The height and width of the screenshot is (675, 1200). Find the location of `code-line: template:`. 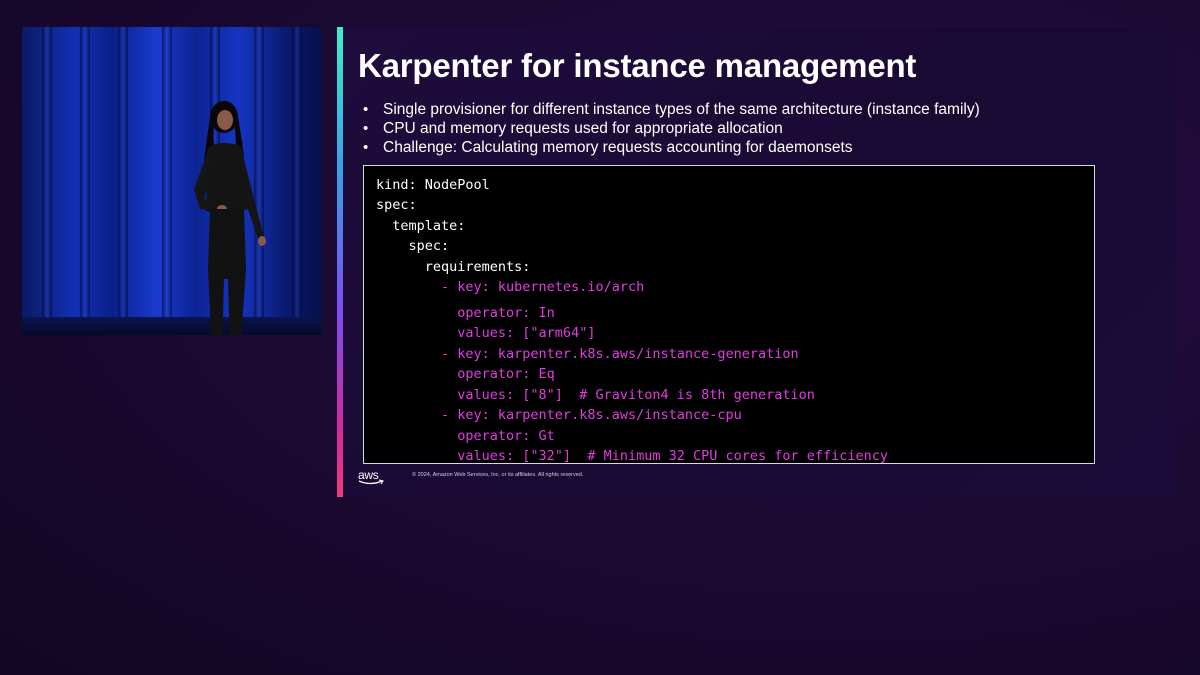

code-line: template: is located at coordinates (421, 226).